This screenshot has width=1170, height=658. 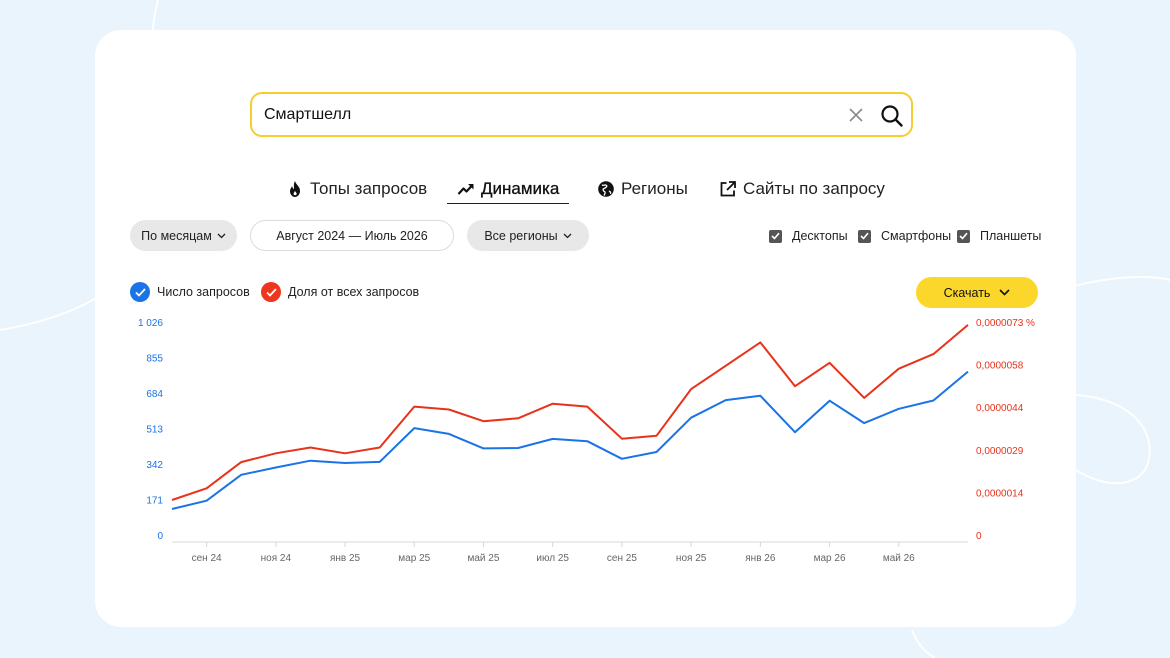 What do you see at coordinates (691, 558) in the screenshot?
I see `x-tick-label: ноя 25` at bounding box center [691, 558].